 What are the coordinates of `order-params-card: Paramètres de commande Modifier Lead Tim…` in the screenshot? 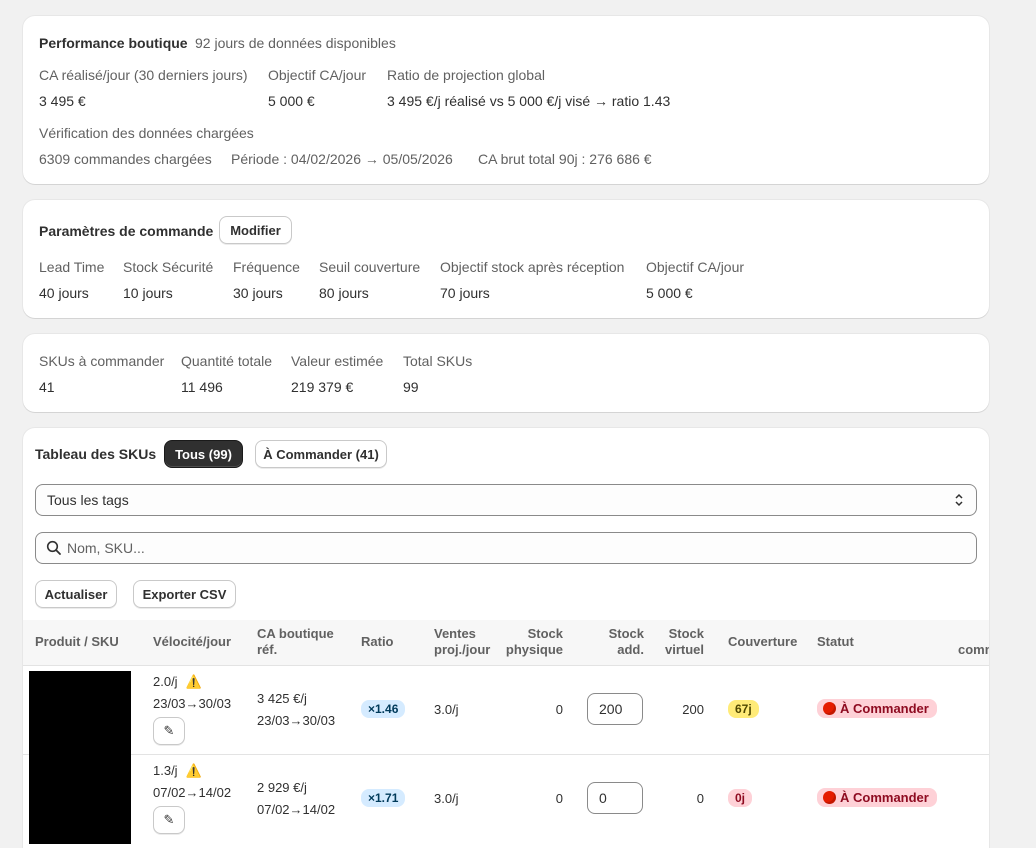 It's located at (506, 259).